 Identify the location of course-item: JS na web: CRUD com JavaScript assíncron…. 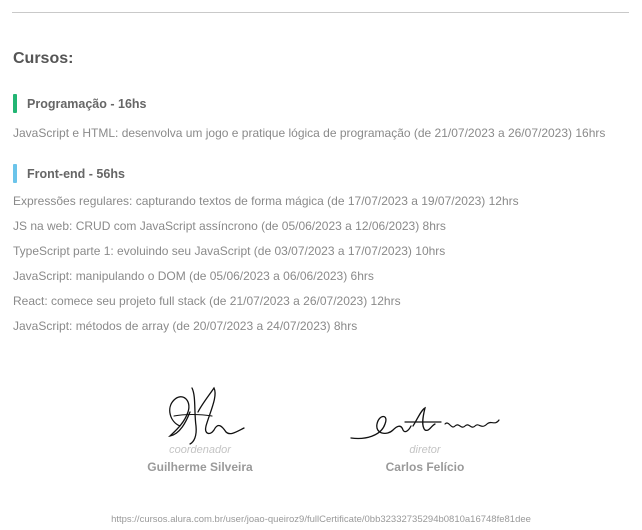
(229, 226).